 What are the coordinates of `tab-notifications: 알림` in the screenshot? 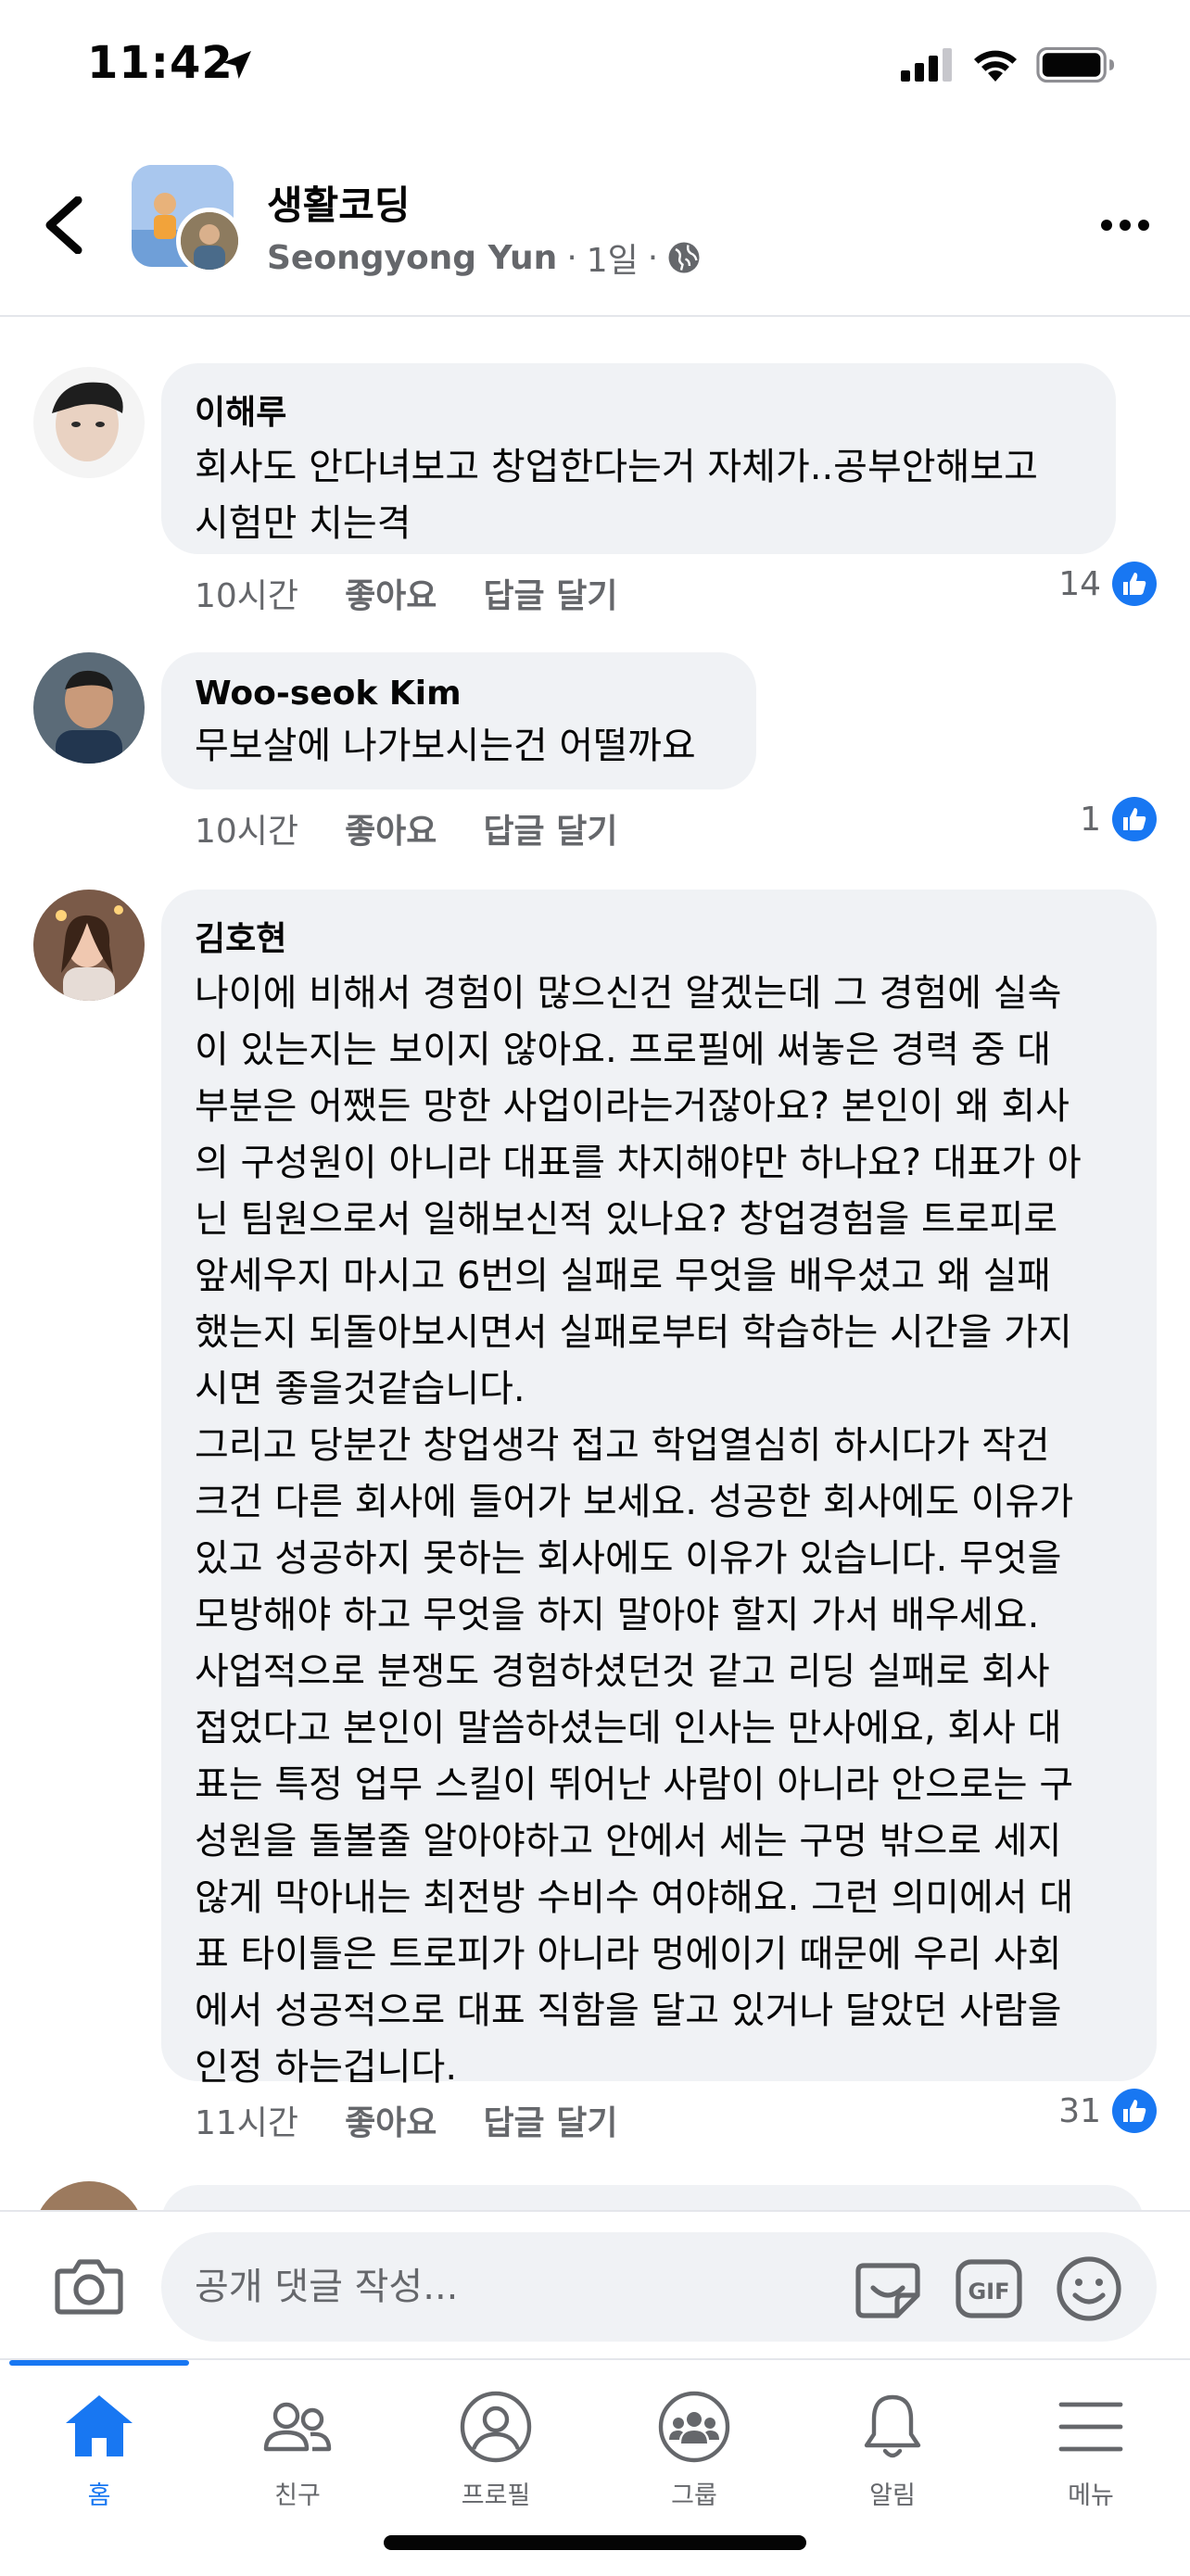 It's located at (892, 2453).